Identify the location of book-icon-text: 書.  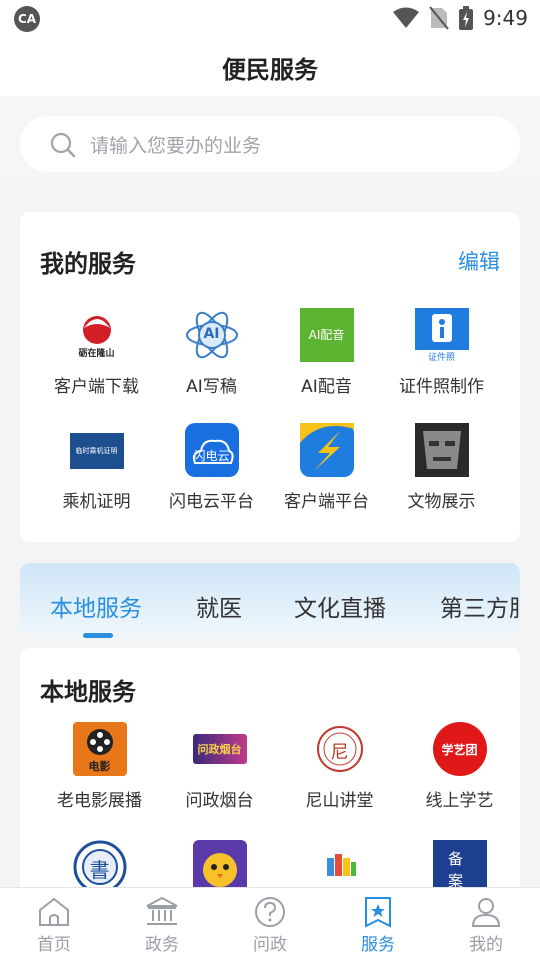
(99, 870).